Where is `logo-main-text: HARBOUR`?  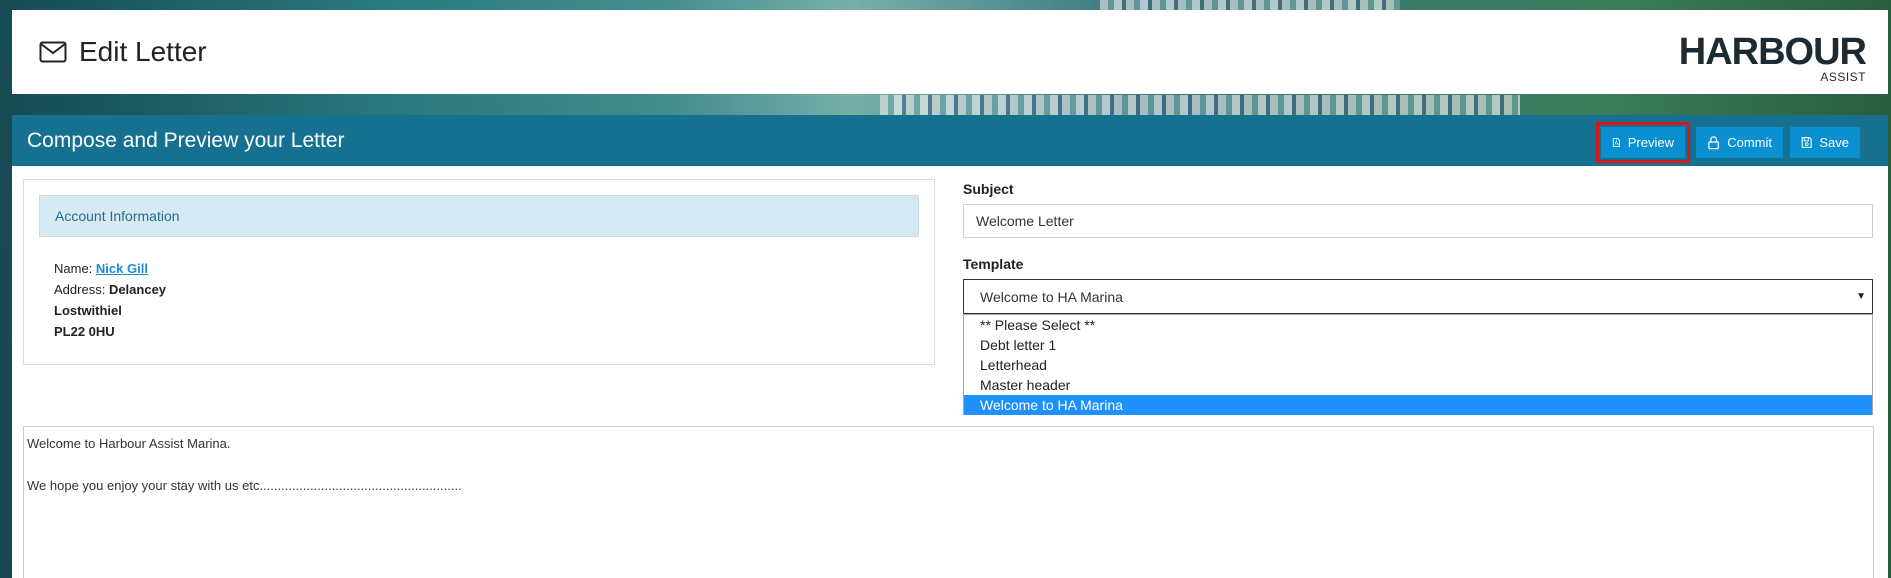
logo-main-text: HARBOUR is located at coordinates (1772, 52).